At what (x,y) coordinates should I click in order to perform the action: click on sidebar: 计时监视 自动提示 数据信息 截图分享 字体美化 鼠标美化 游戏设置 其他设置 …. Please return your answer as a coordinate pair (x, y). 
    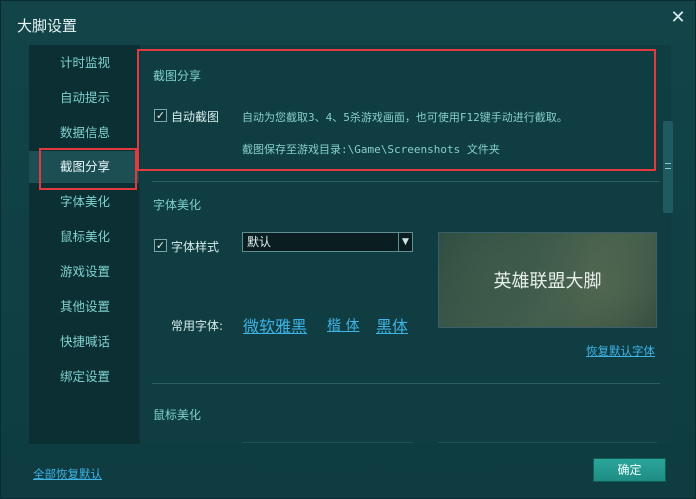
    Looking at the image, I should click on (84, 244).